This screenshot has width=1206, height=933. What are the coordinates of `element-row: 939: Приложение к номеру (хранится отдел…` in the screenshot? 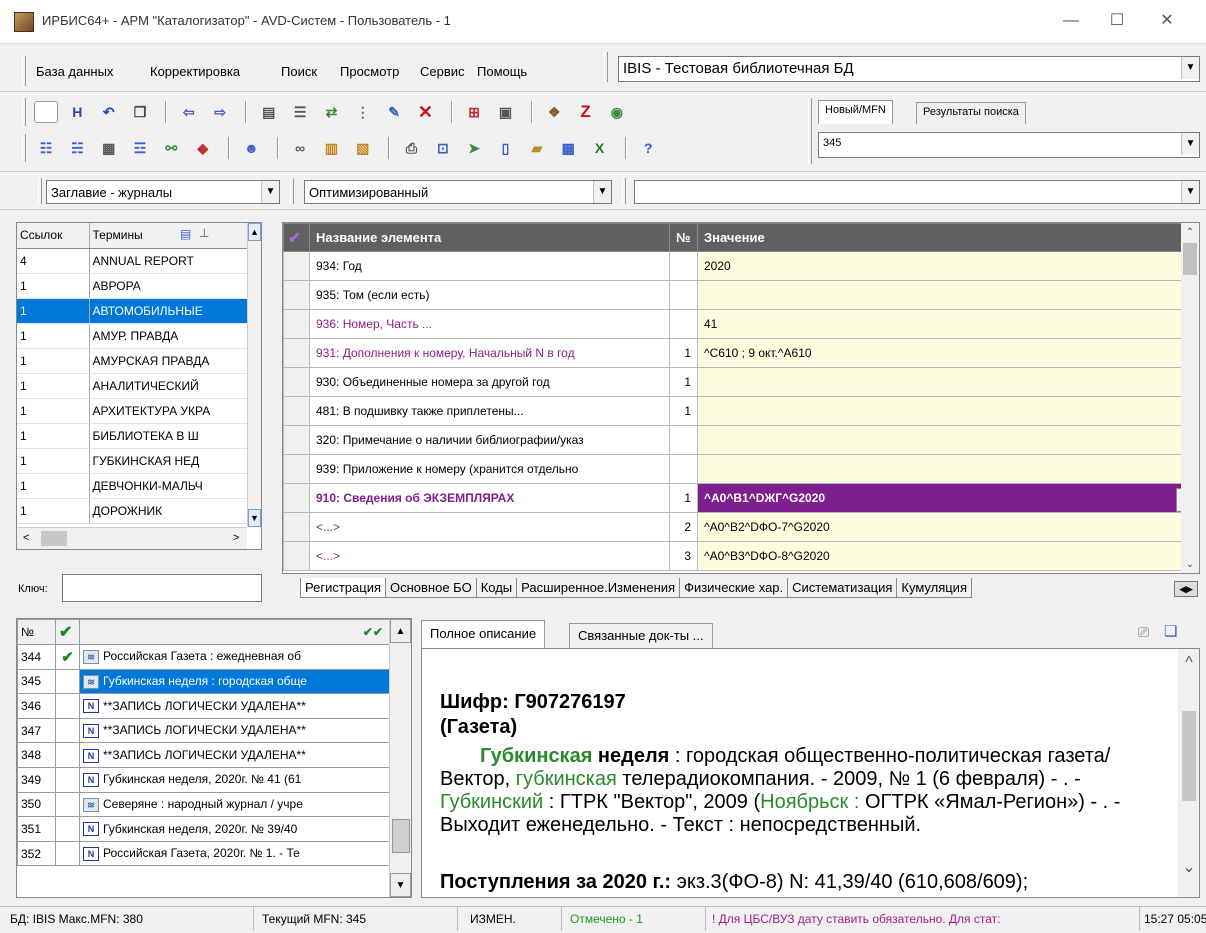 It's located at (732, 469).